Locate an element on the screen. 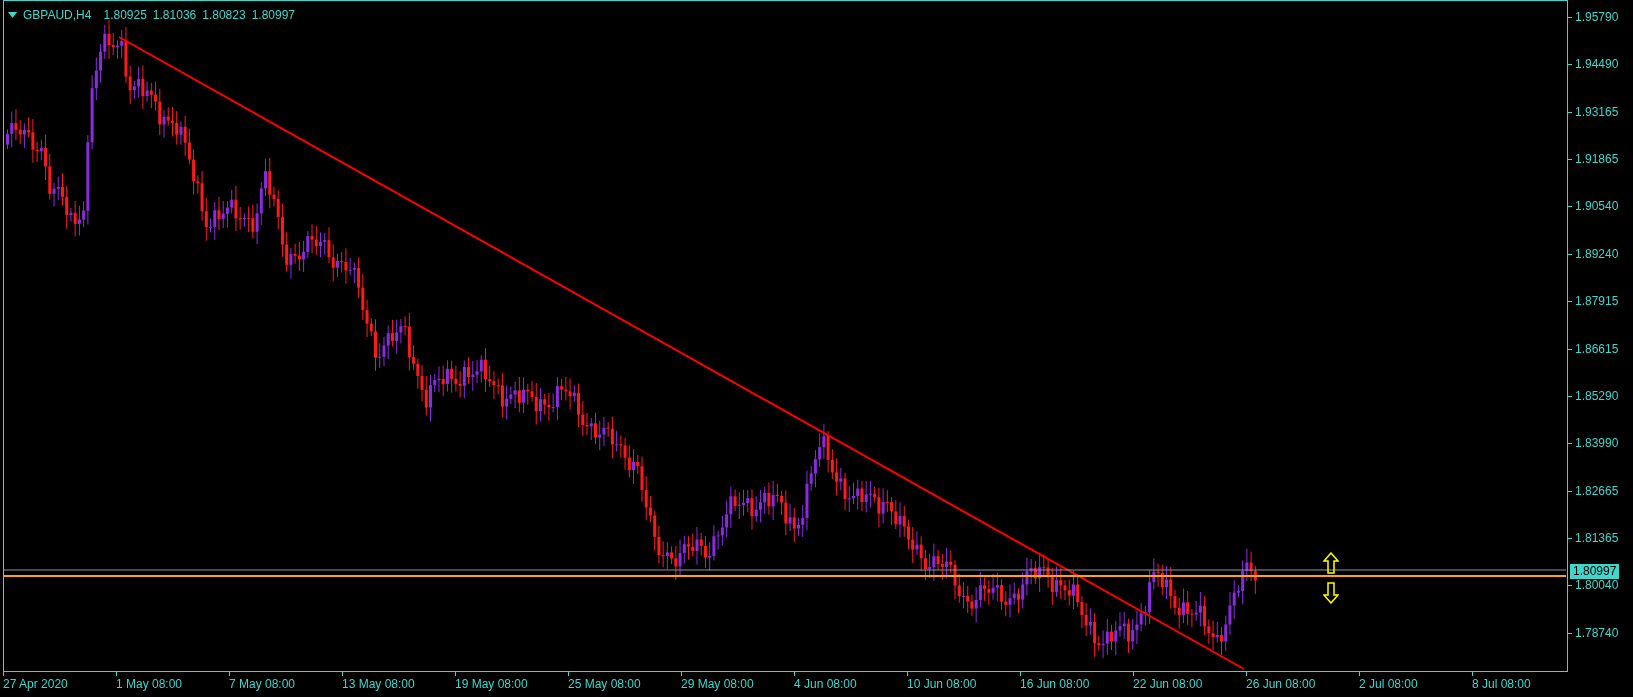 The image size is (1633, 697). quote-value: 1.80997 is located at coordinates (273, 15).